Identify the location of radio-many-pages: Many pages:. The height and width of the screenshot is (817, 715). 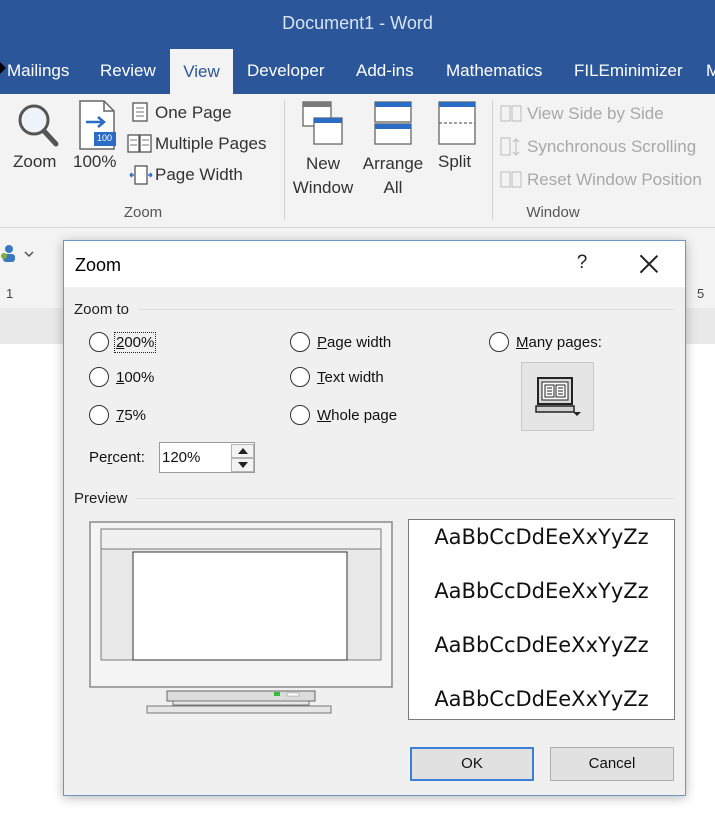
(546, 342).